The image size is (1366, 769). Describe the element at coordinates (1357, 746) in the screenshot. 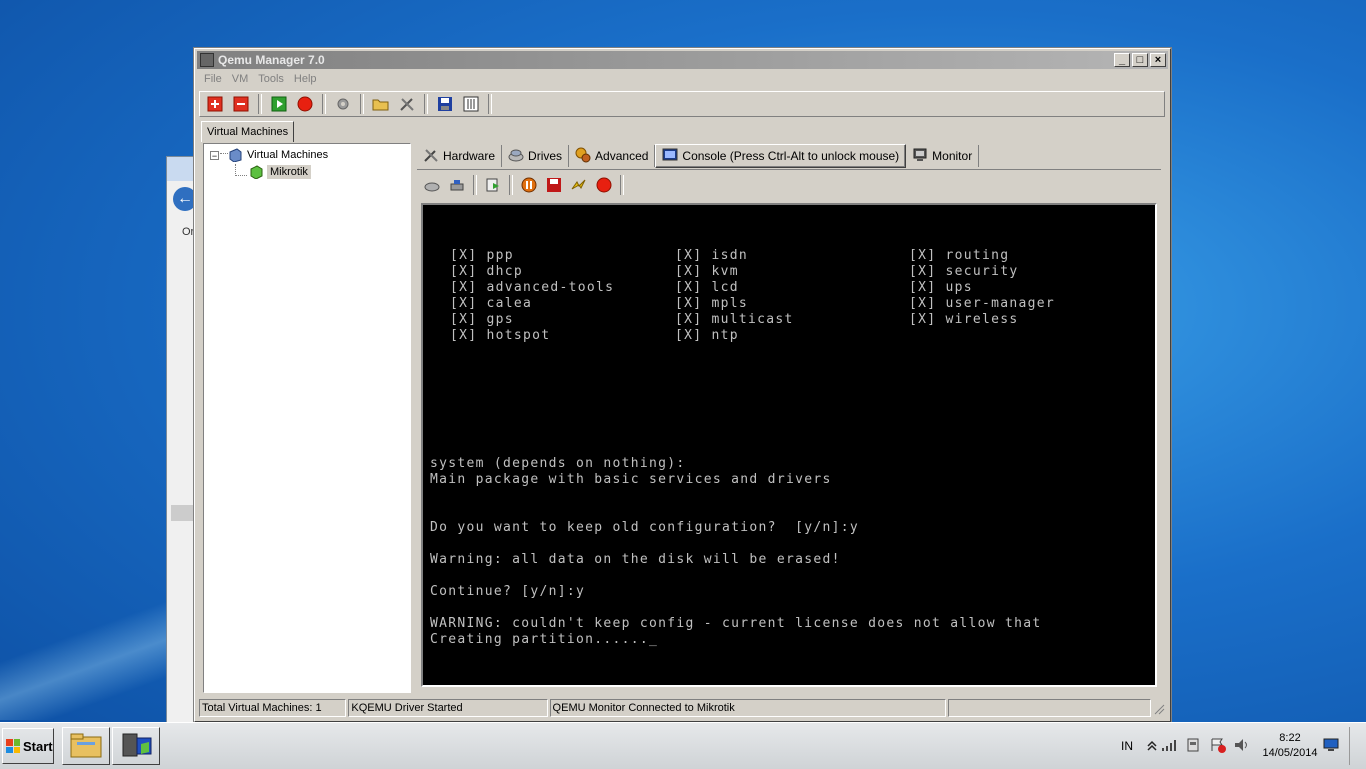

I see `show-desktop-button` at that location.